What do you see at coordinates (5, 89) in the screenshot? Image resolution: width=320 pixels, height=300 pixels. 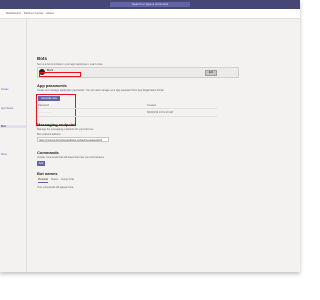 I see `sidebar-item-create: Create` at bounding box center [5, 89].